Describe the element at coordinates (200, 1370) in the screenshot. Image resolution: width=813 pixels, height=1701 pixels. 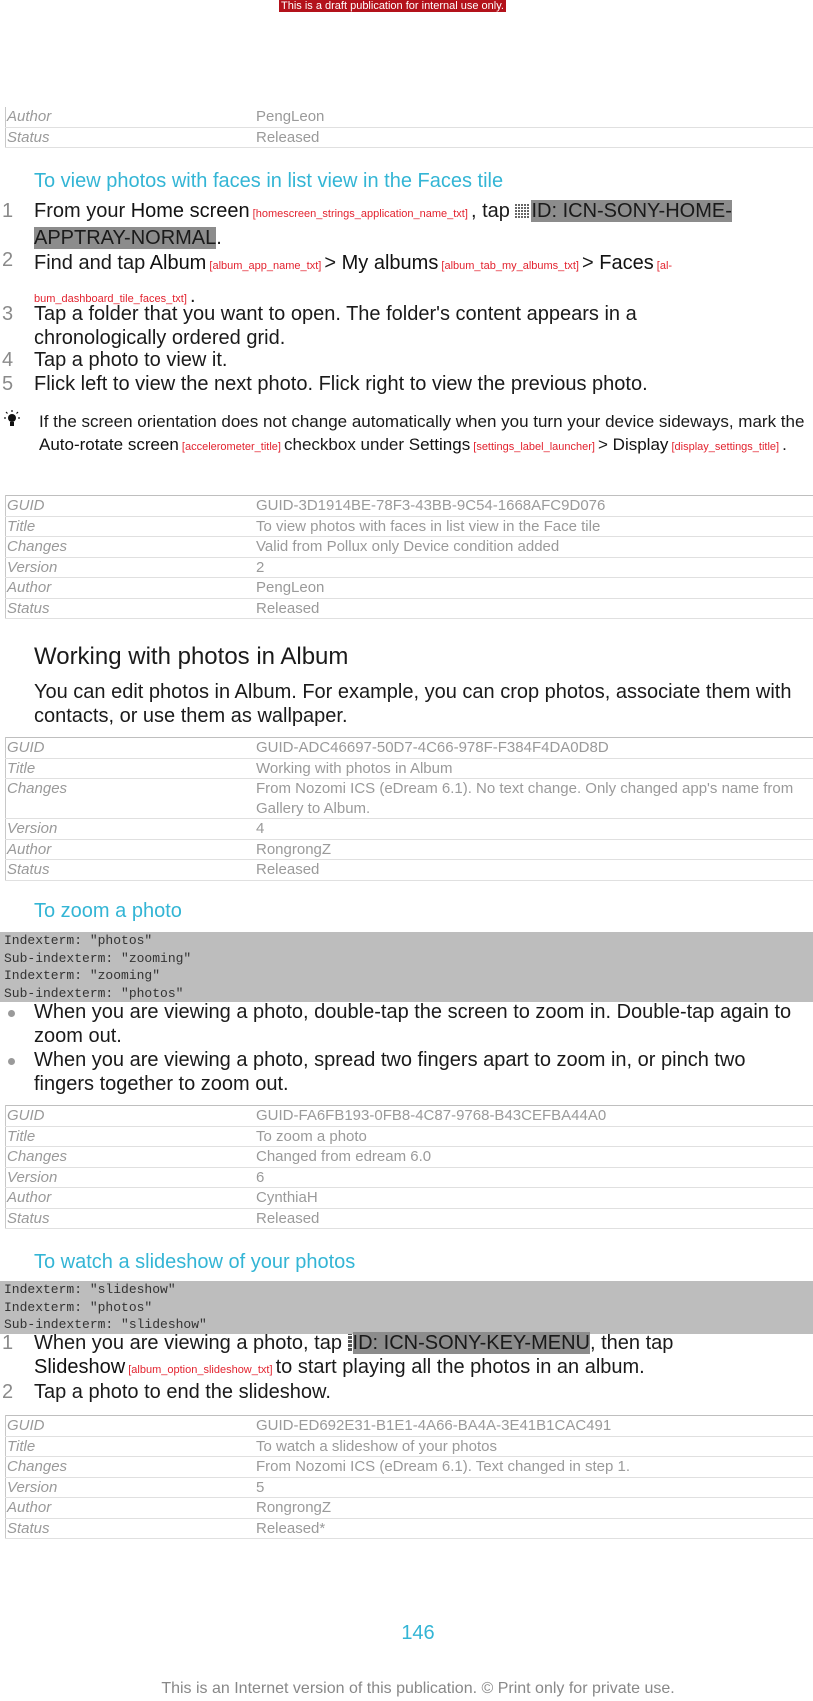
I see `string-ref: [album_option_slideshow_txt]` at that location.